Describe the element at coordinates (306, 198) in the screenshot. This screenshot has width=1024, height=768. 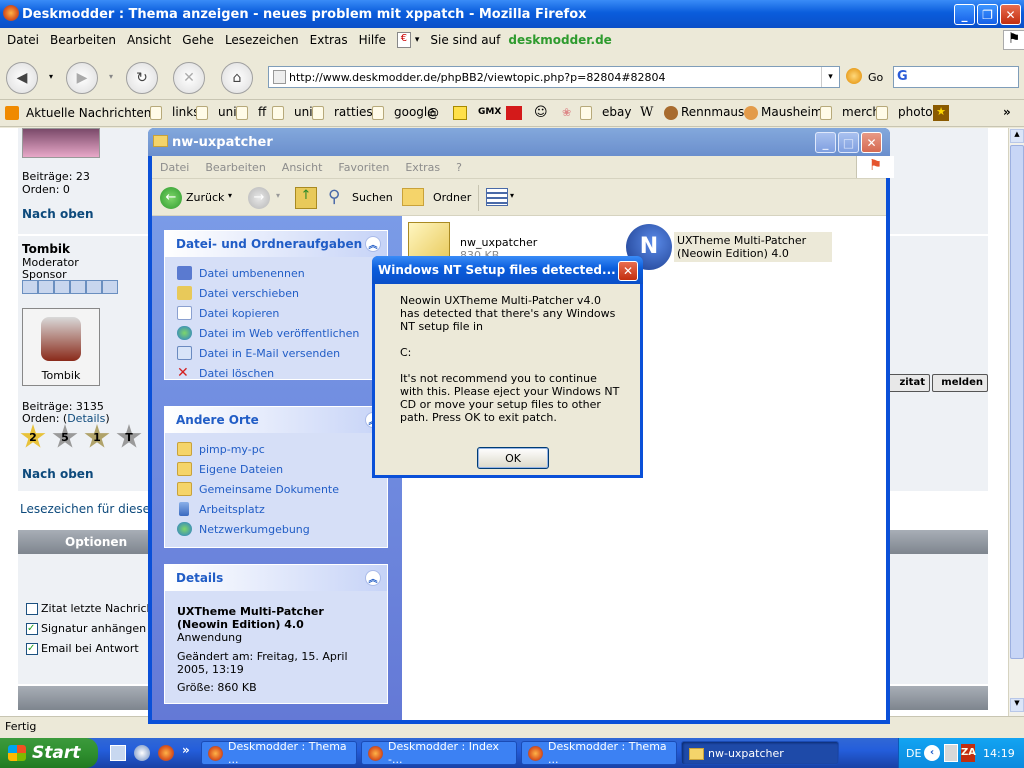
I see `folder-up-icon: ↑` at that location.